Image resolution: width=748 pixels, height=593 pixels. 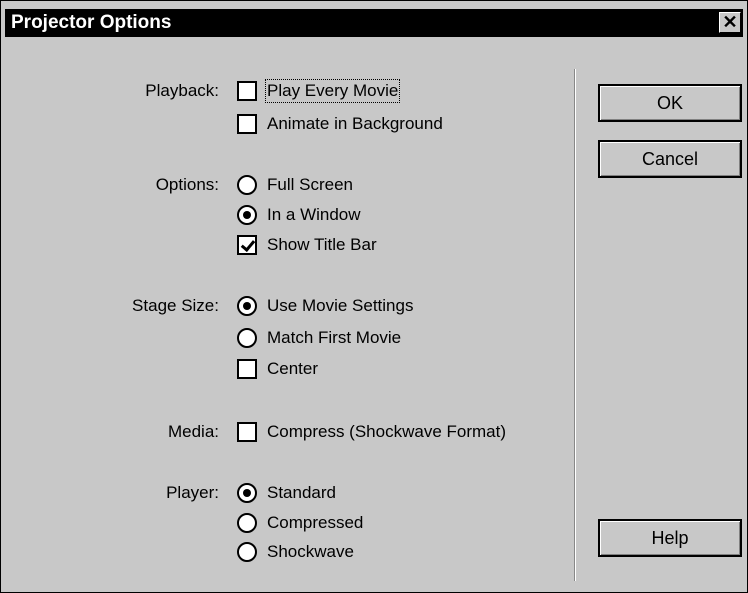 What do you see at coordinates (175, 305) in the screenshot?
I see `stage-size-label: Stage Size:` at bounding box center [175, 305].